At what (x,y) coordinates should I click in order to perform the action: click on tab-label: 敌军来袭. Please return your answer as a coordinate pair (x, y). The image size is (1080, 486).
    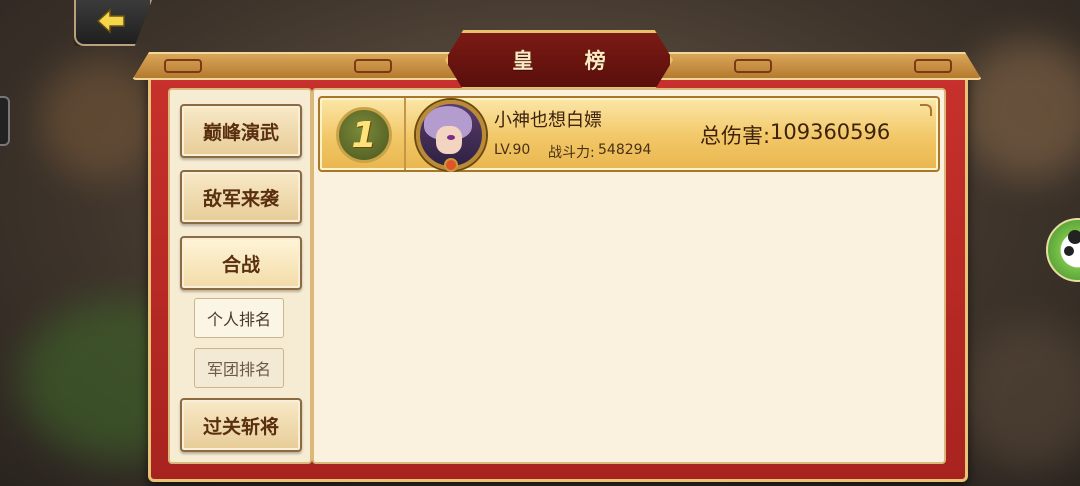
    Looking at the image, I should click on (240, 198).